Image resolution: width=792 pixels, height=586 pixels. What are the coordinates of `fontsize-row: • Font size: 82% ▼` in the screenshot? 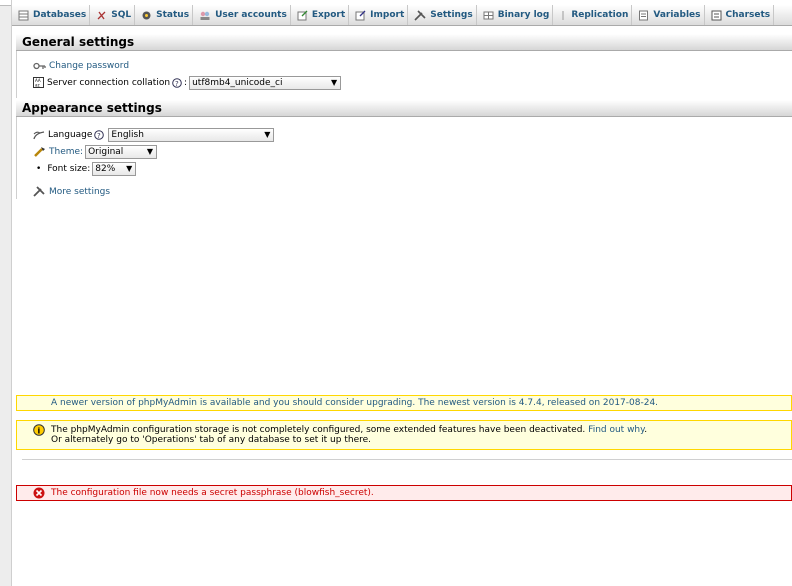 It's located at (86, 168).